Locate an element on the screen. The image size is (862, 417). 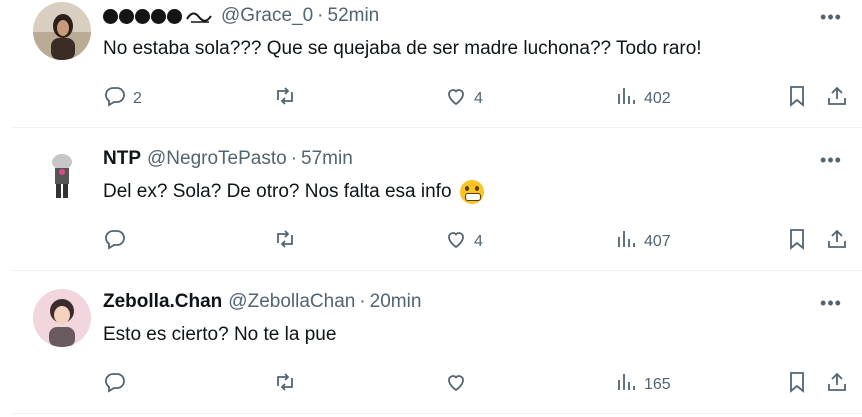
display-name: Zebolla.Chan is located at coordinates (162, 302).